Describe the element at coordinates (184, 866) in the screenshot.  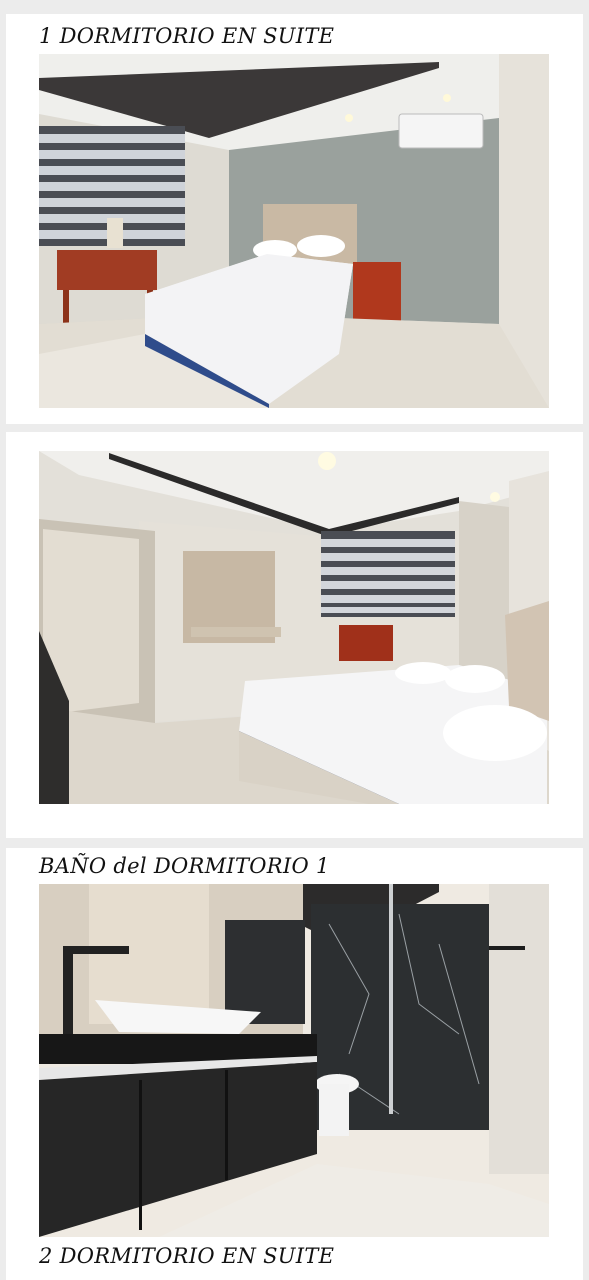
I see `section-heading-2: BAÑO del DORMITORIO 1` at that location.